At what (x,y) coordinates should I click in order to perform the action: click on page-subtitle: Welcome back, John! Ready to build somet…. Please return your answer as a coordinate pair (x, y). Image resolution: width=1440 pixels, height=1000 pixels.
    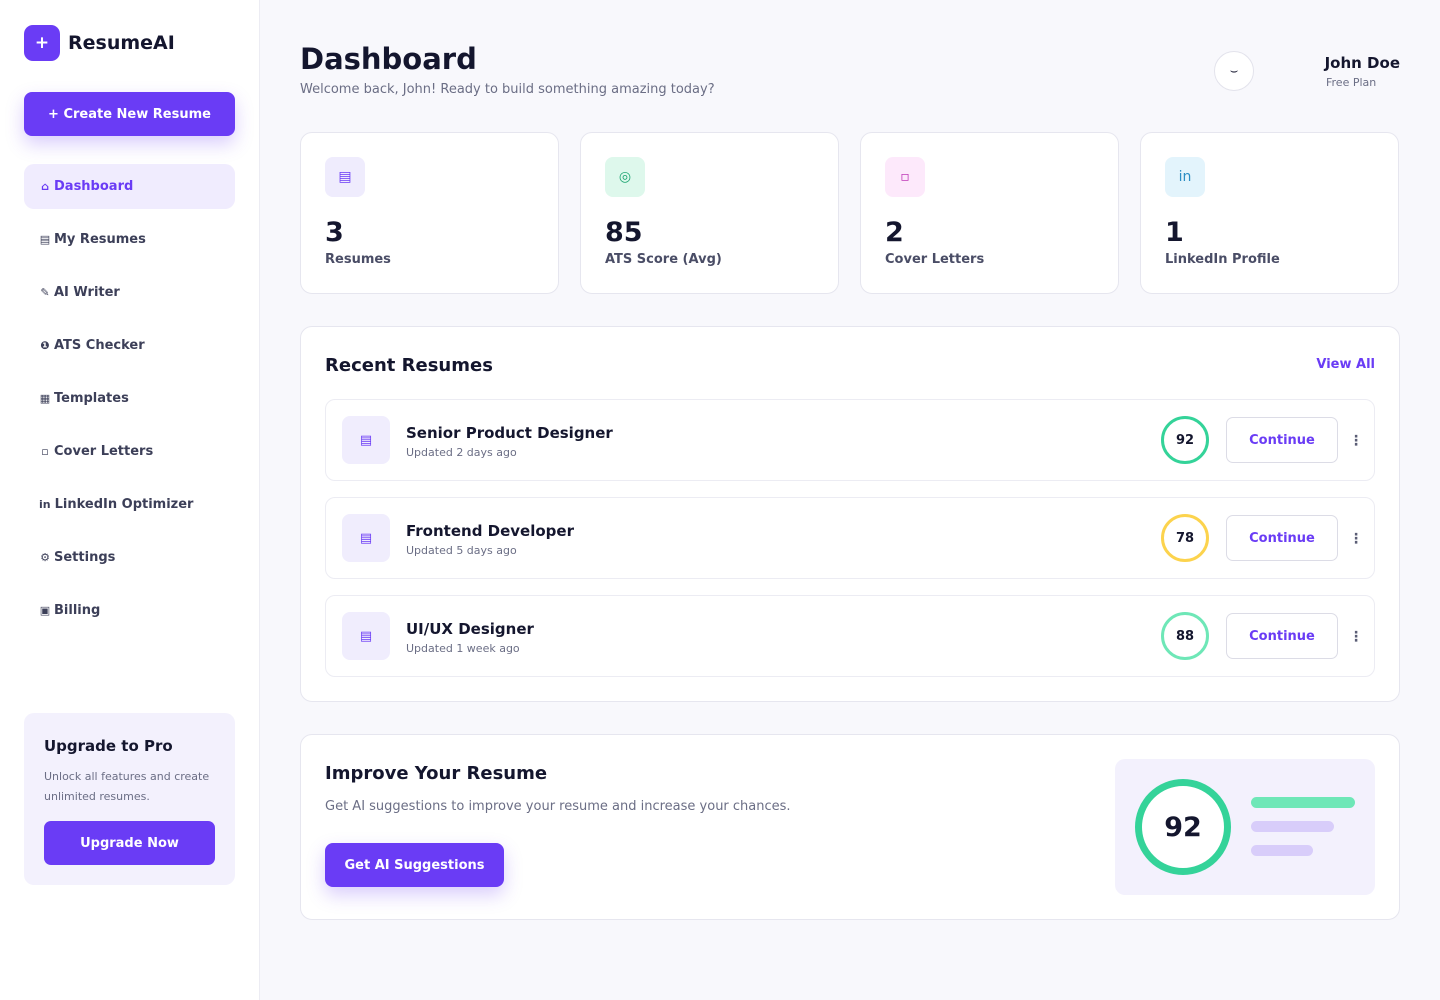
    Looking at the image, I should click on (507, 89).